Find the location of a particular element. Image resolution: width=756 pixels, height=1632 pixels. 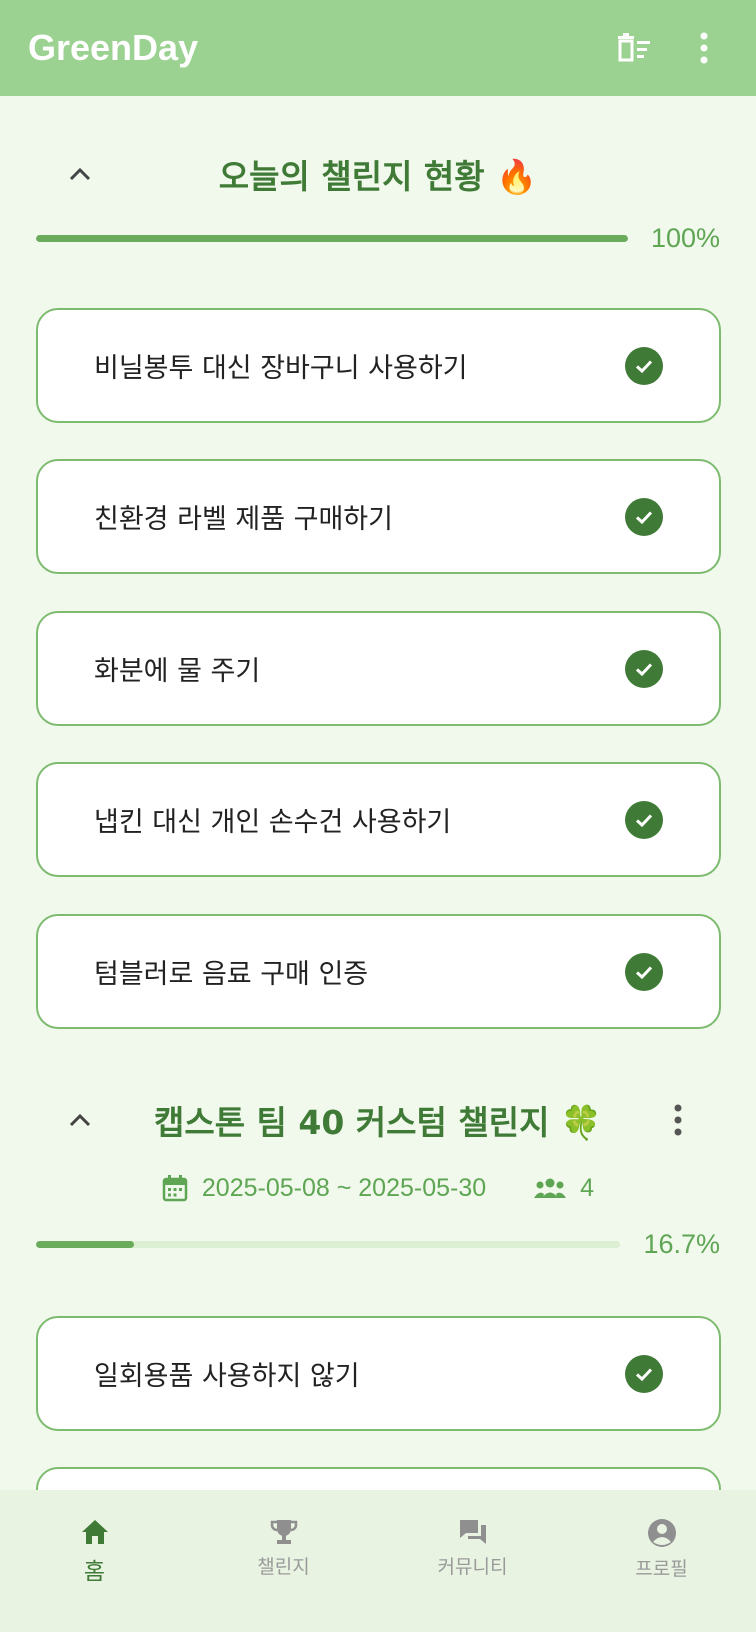

delete-sweep-icon is located at coordinates (634, 47).